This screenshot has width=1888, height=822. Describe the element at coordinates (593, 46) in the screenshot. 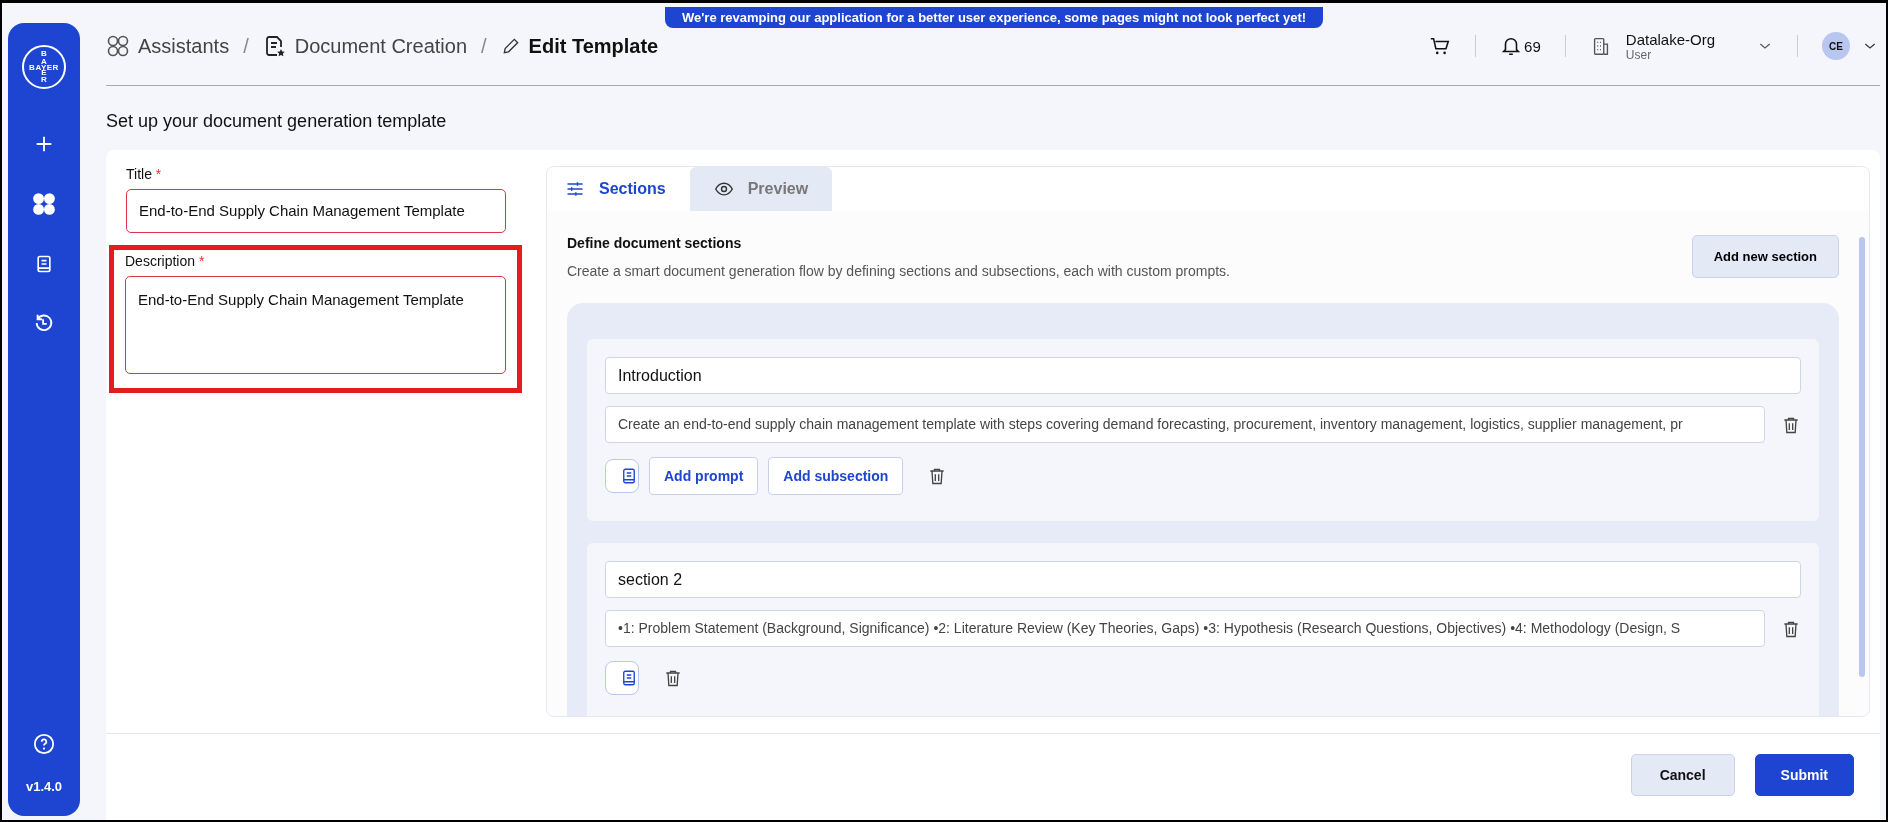

I see `page-title: Edit Template` at that location.